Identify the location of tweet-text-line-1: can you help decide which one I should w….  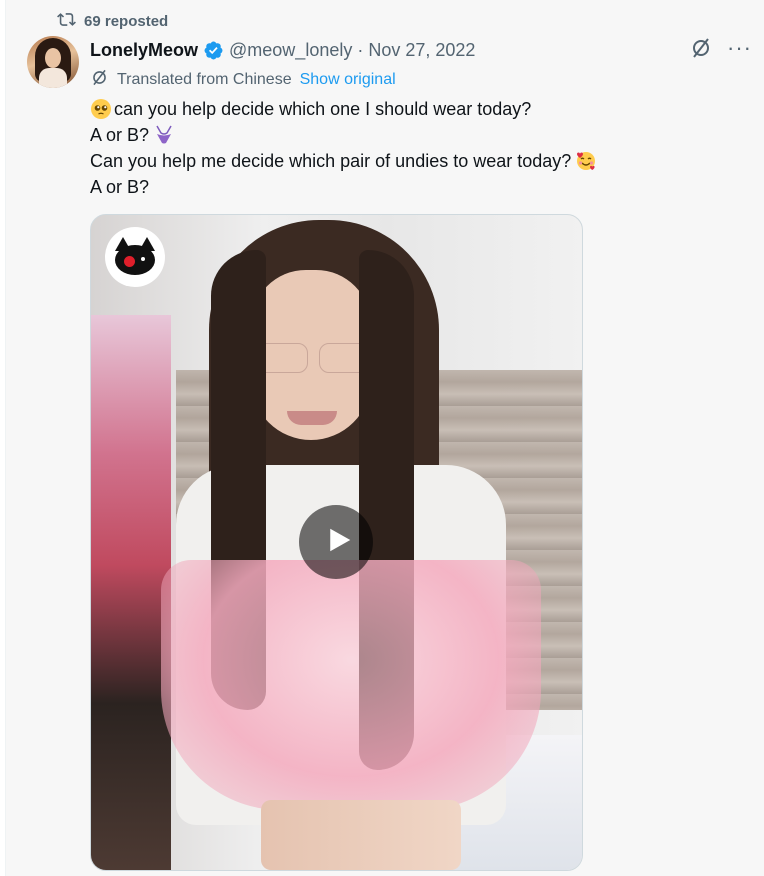
(323, 109).